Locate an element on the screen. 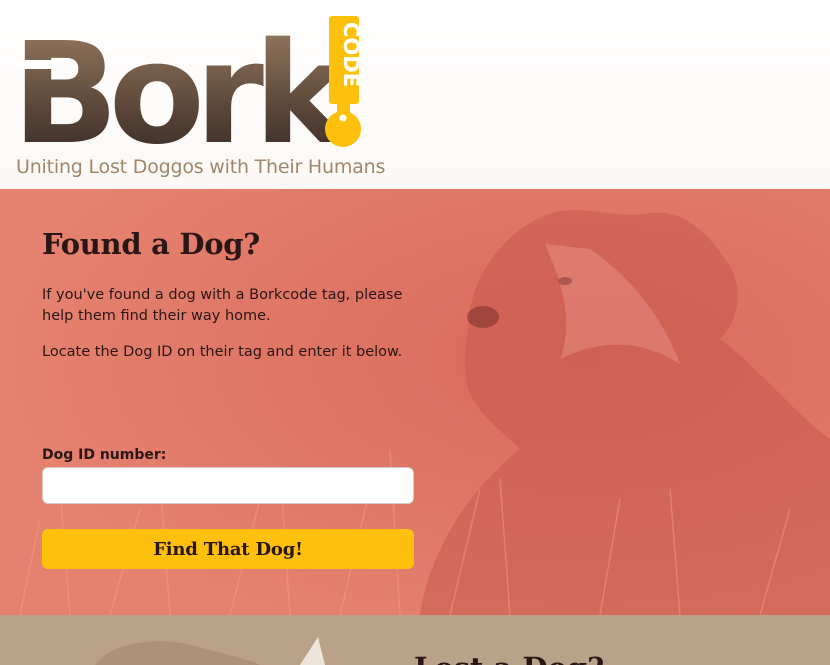  lost-dog-heading: Lost a Dog? is located at coordinates (509, 658).